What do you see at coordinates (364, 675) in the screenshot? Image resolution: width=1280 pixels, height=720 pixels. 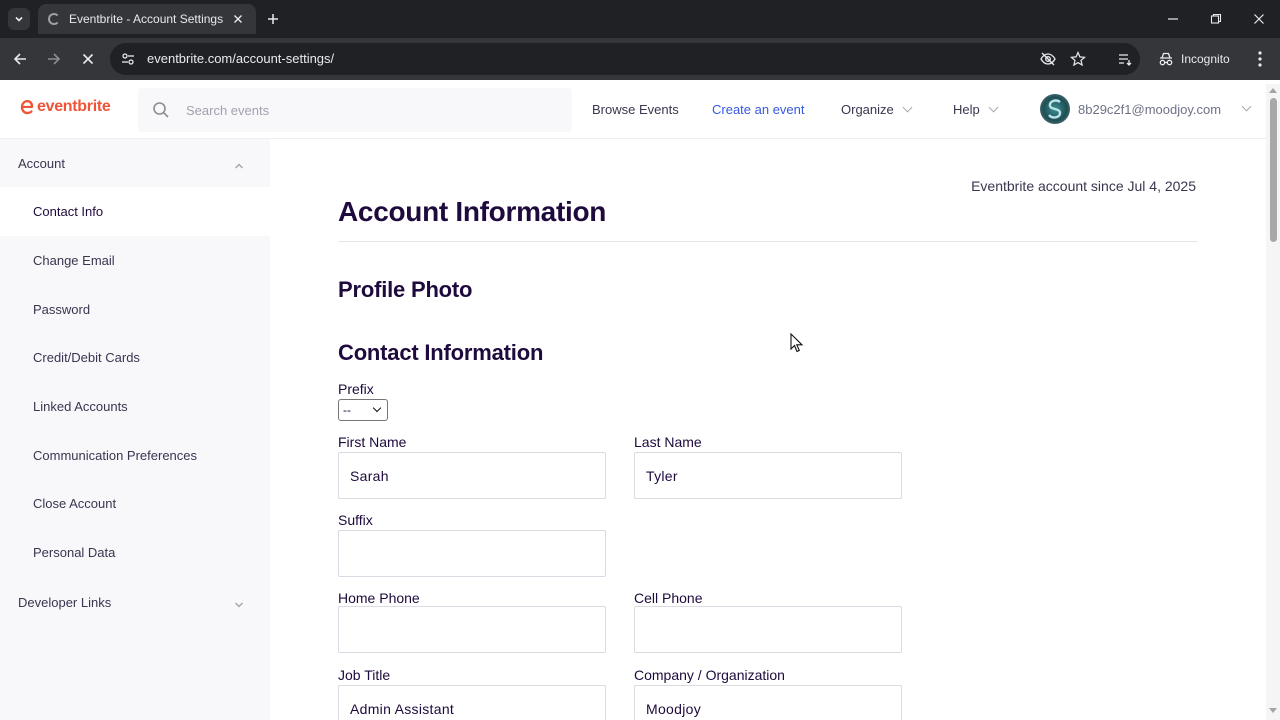 I see `job-title-label: Job Title` at bounding box center [364, 675].